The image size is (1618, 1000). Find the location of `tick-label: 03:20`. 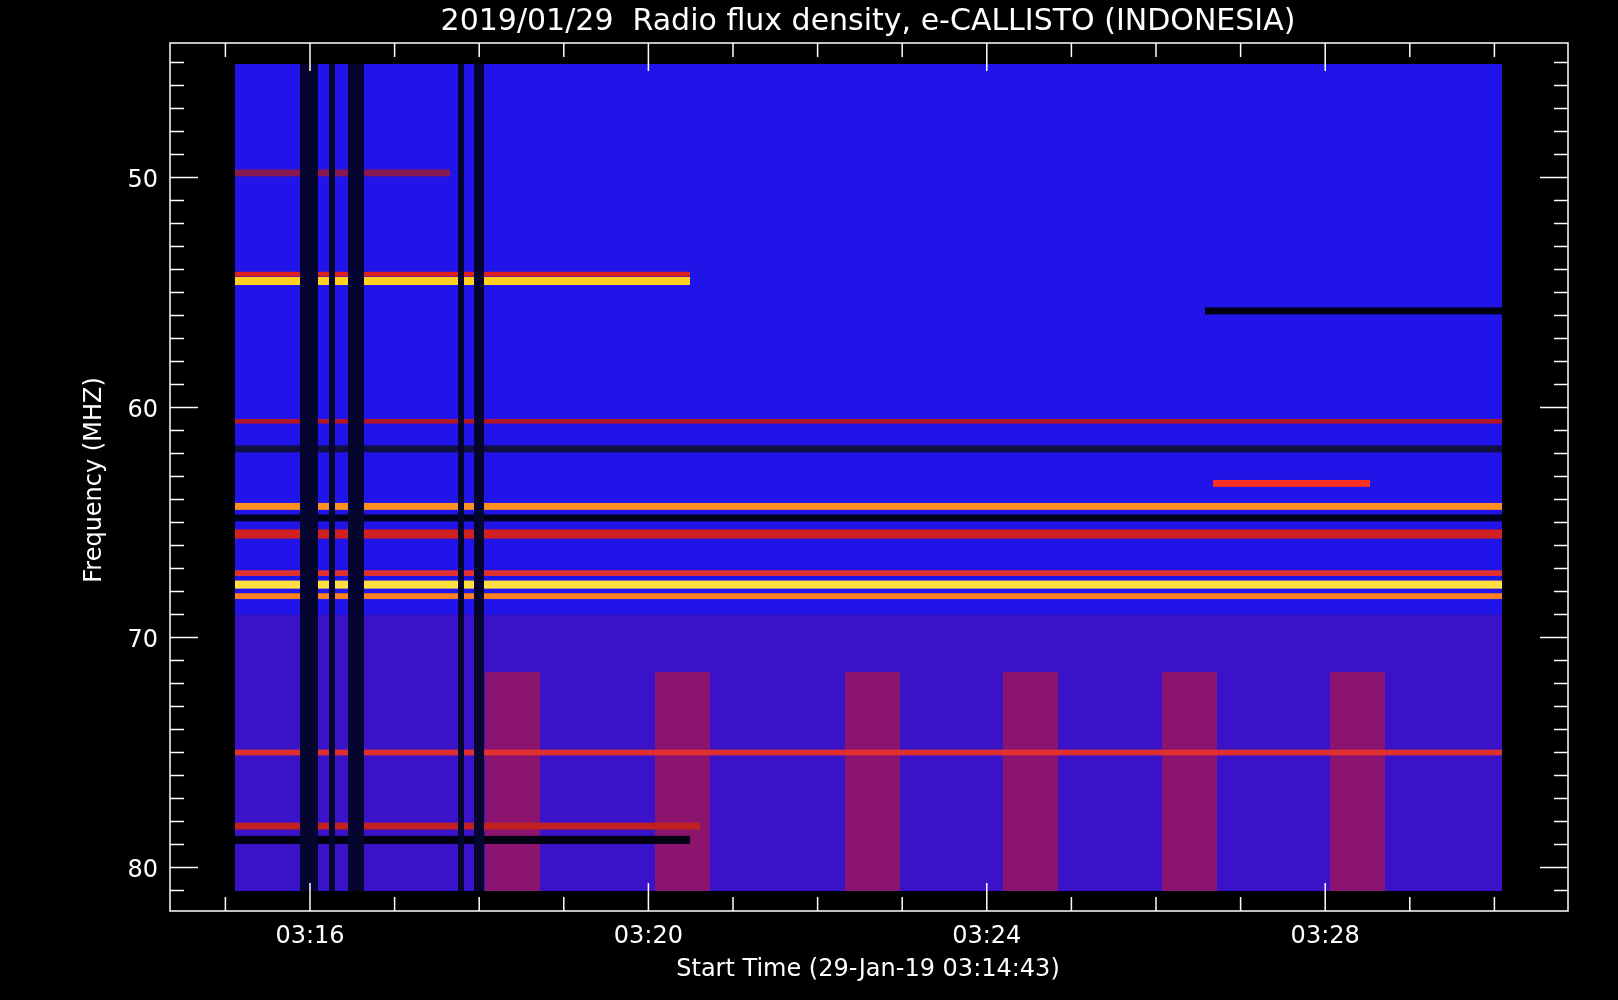

tick-label: 03:20 is located at coordinates (648, 935).